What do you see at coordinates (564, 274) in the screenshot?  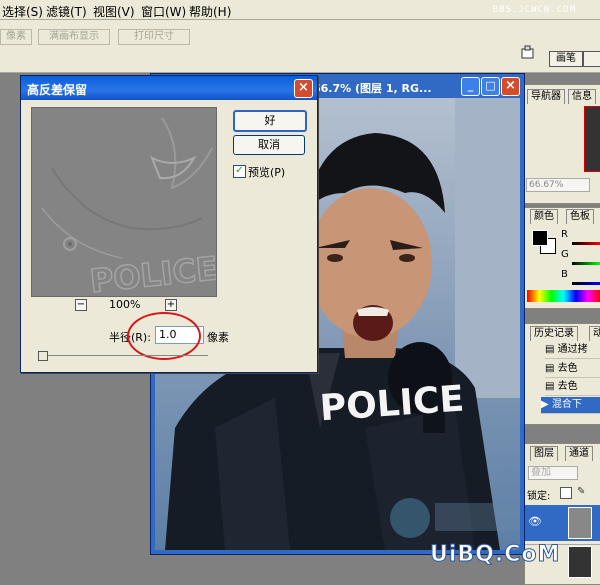 I see `channel-b-label: B` at bounding box center [564, 274].